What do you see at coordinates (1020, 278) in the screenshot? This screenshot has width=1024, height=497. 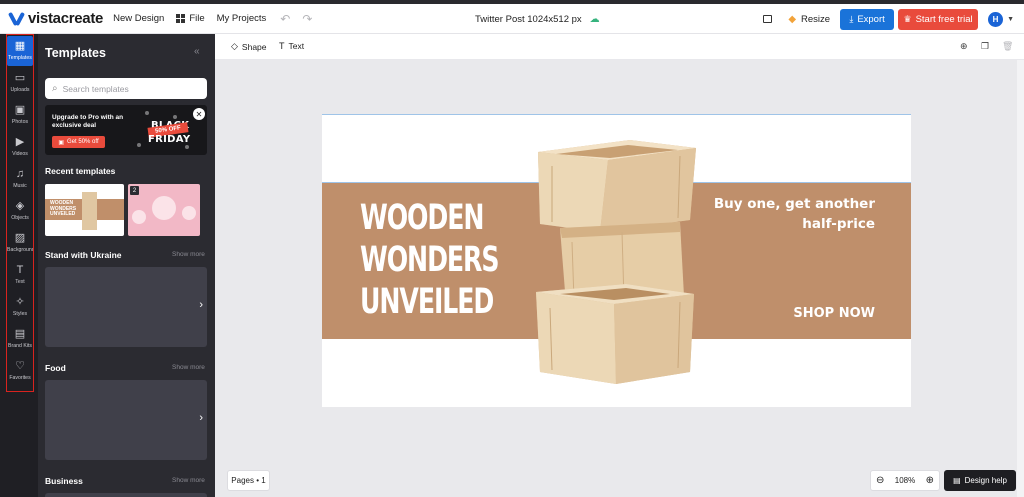 I see `canvas-scrollbar` at bounding box center [1020, 278].